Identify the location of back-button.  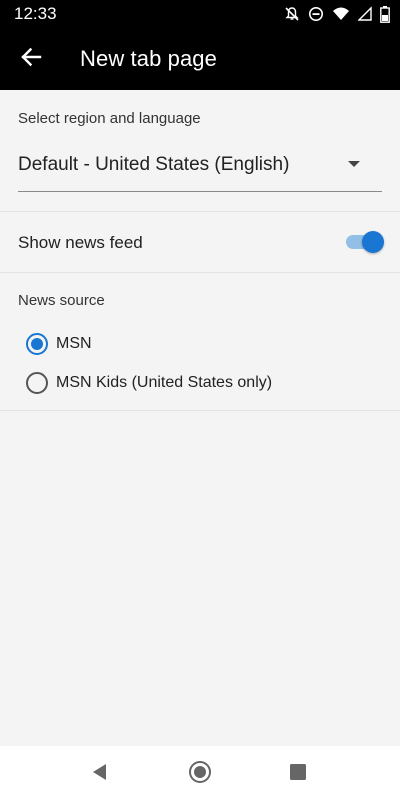
(31, 59).